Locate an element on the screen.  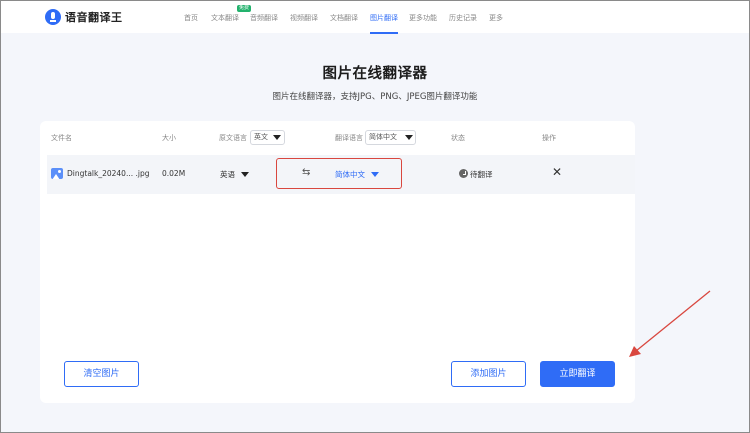
translate-now-button: 立即翻译 is located at coordinates (577, 374).